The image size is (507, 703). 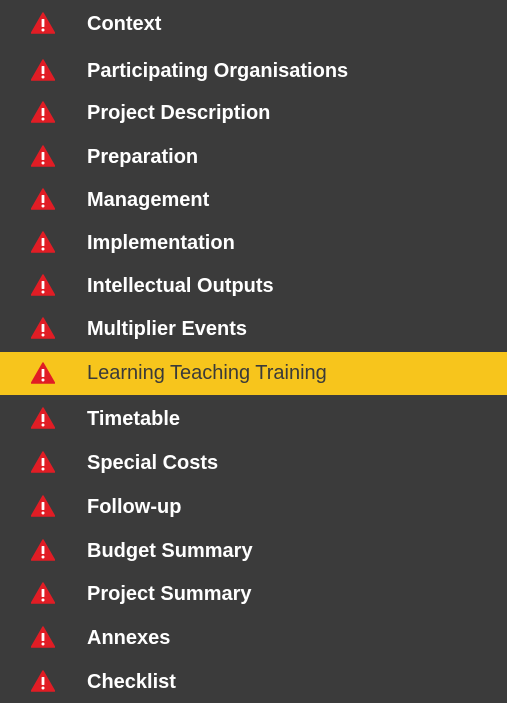 I want to click on nav-item-label: Budget Summary, so click(x=170, y=551).